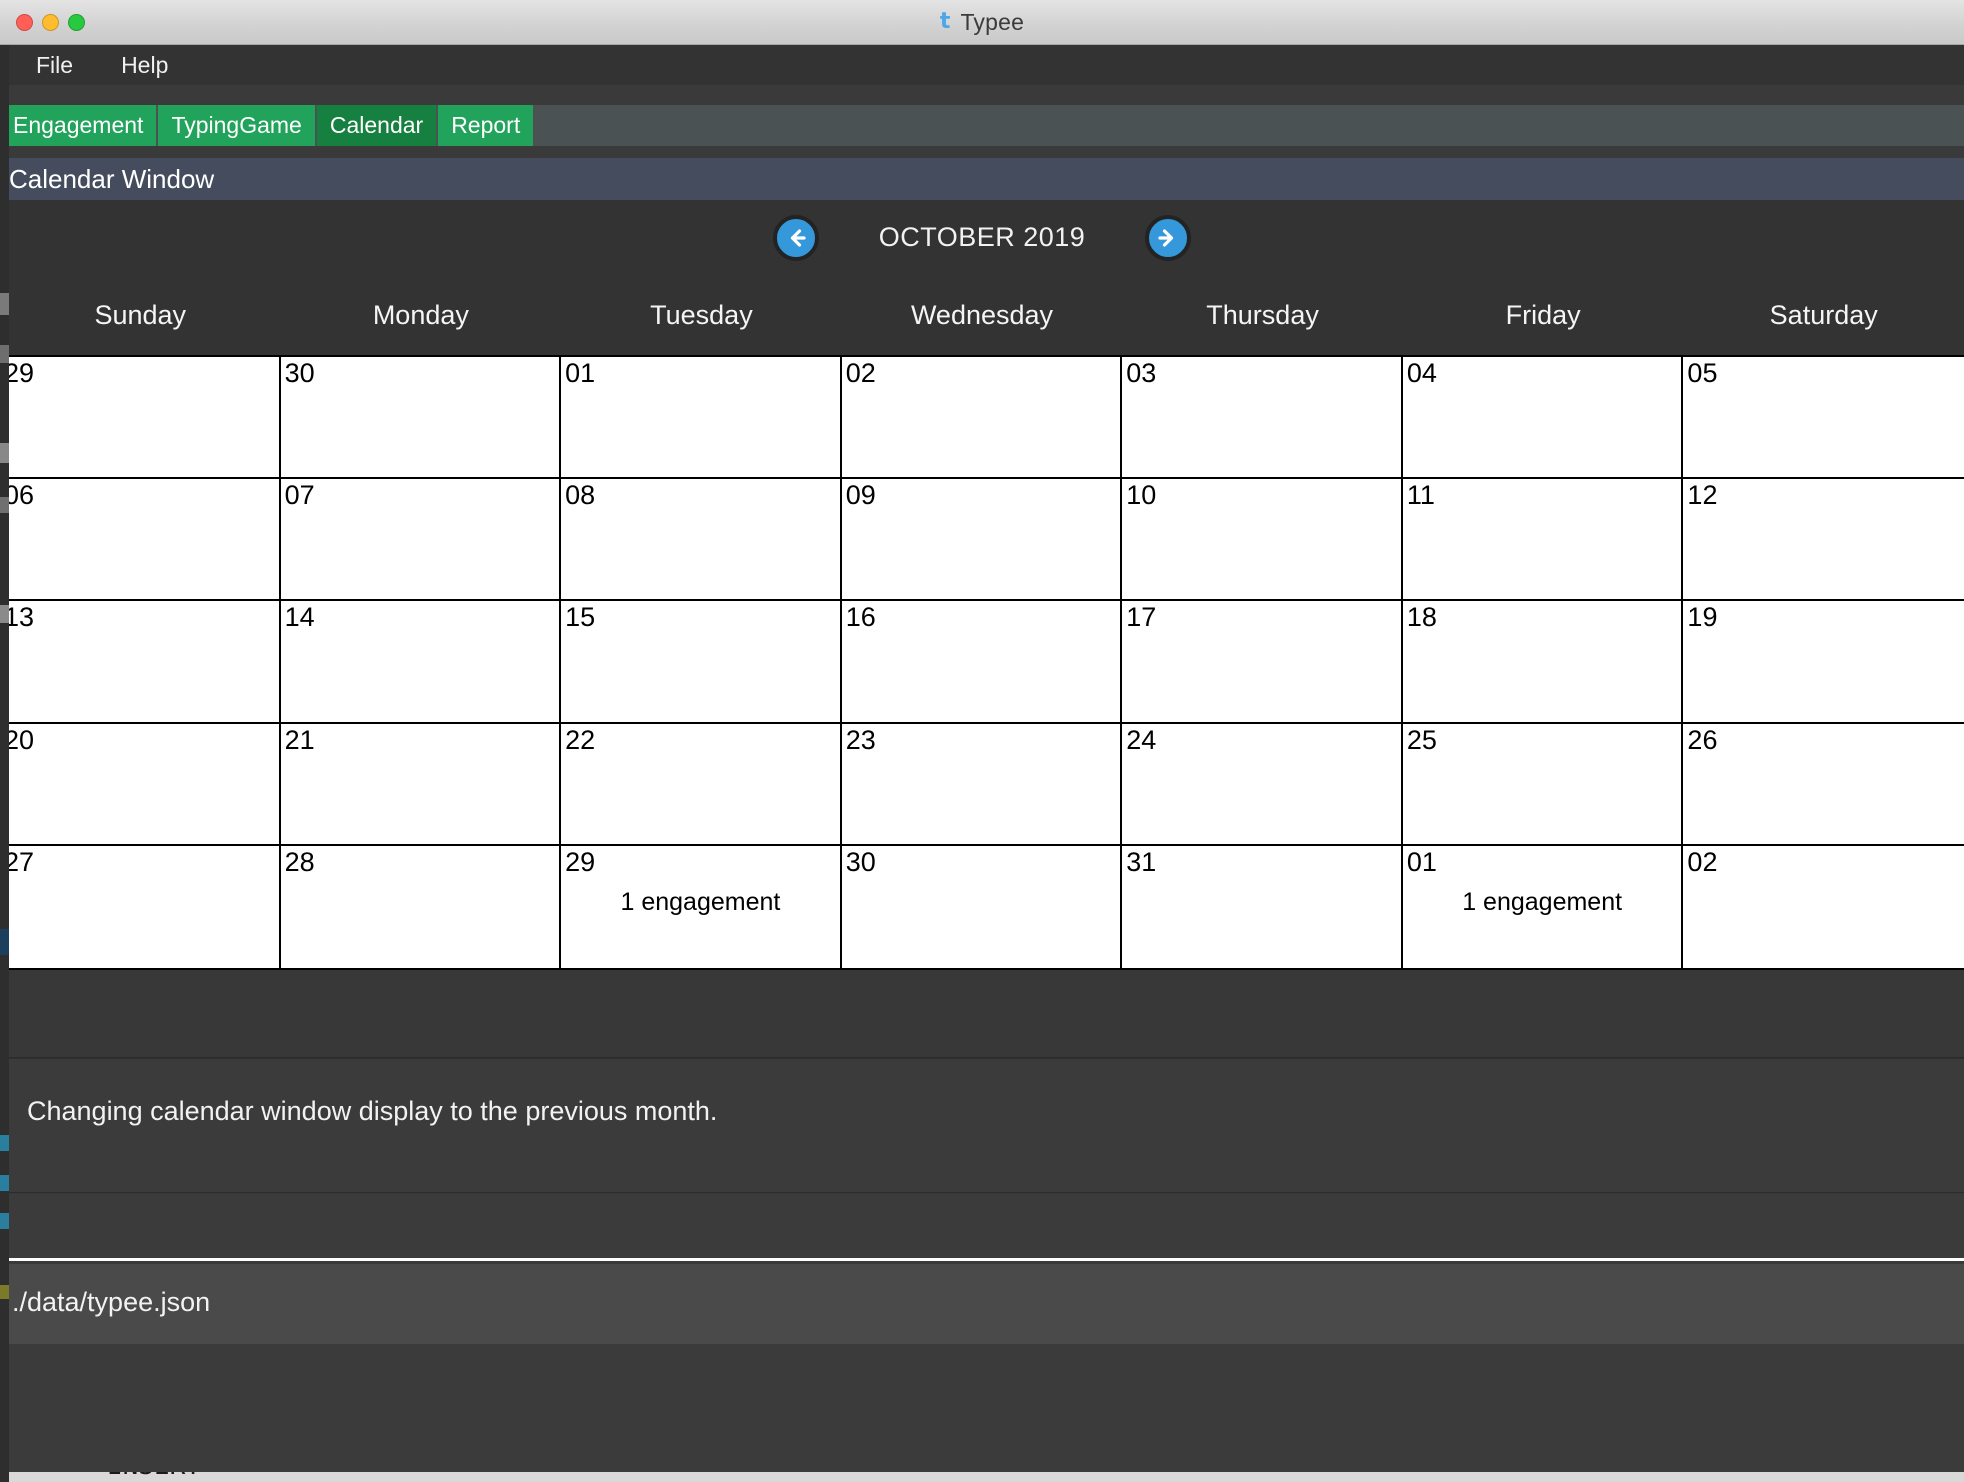 Image resolution: width=1964 pixels, height=1482 pixels. Describe the element at coordinates (580, 739) in the screenshot. I see `calendar-day-number: 22` at that location.